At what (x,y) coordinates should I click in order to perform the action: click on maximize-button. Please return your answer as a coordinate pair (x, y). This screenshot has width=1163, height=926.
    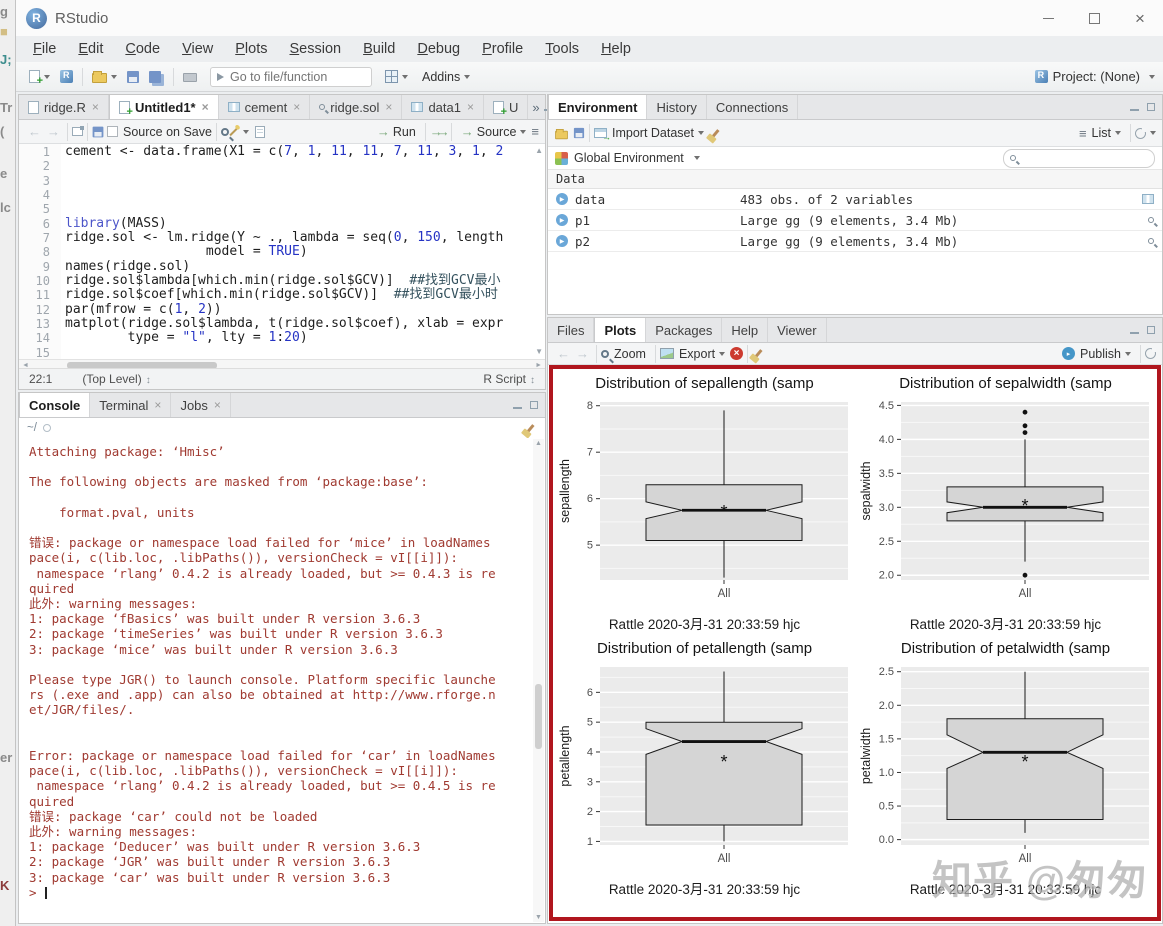
    Looking at the image, I should click on (1094, 18).